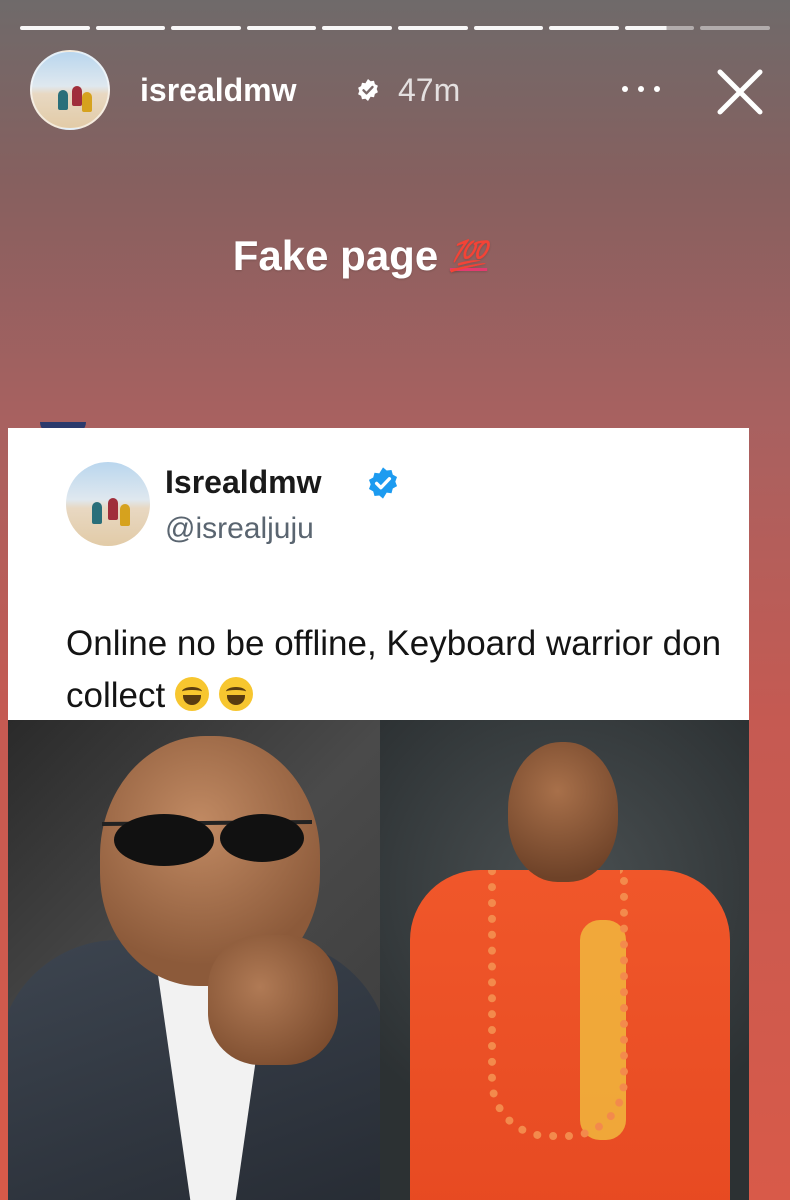 Image resolution: width=790 pixels, height=1200 pixels. What do you see at coordinates (468, 256) in the screenshot?
I see `hundred-points-emoji-icon: 💯` at bounding box center [468, 256].